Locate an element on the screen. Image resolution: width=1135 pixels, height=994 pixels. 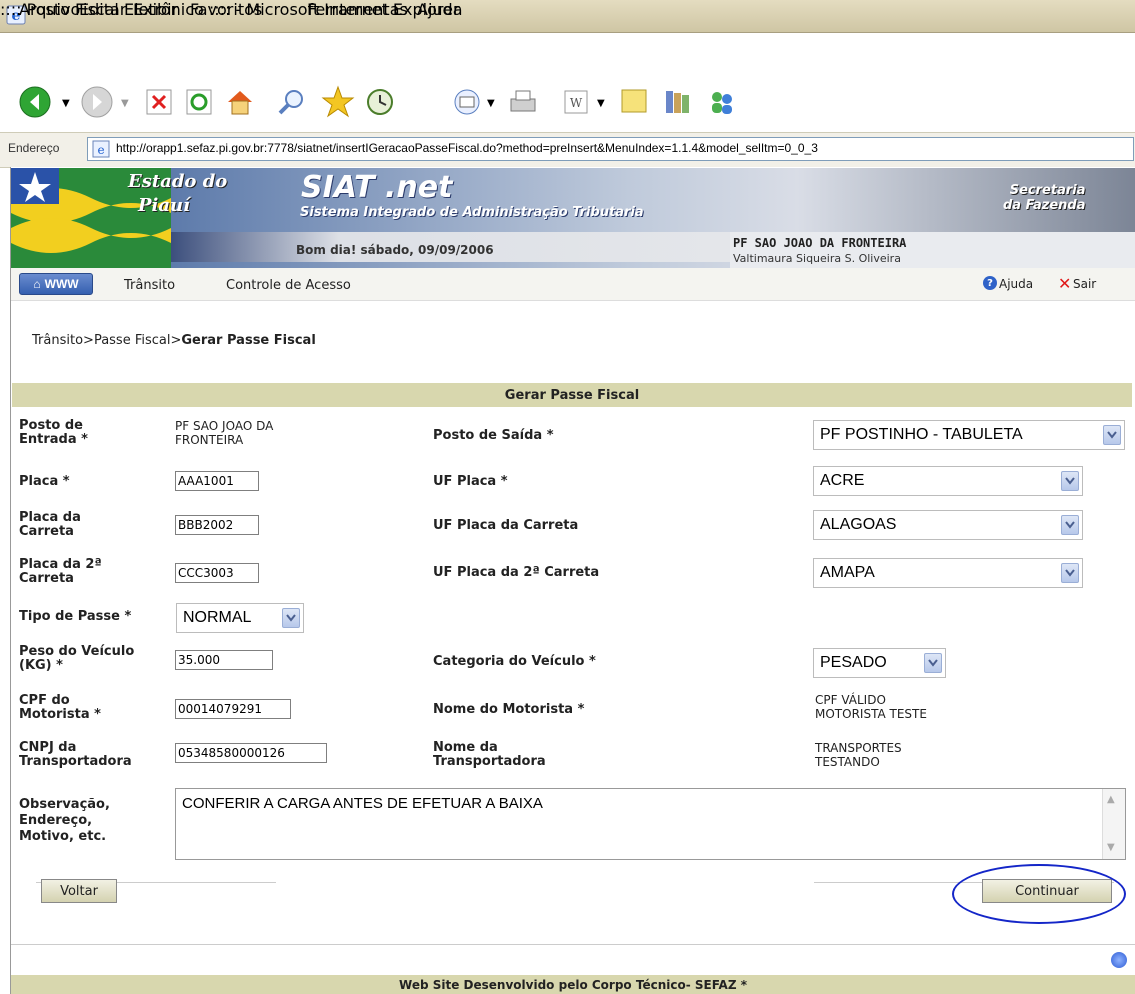
voltar-button: Voltar is located at coordinates (79, 891).